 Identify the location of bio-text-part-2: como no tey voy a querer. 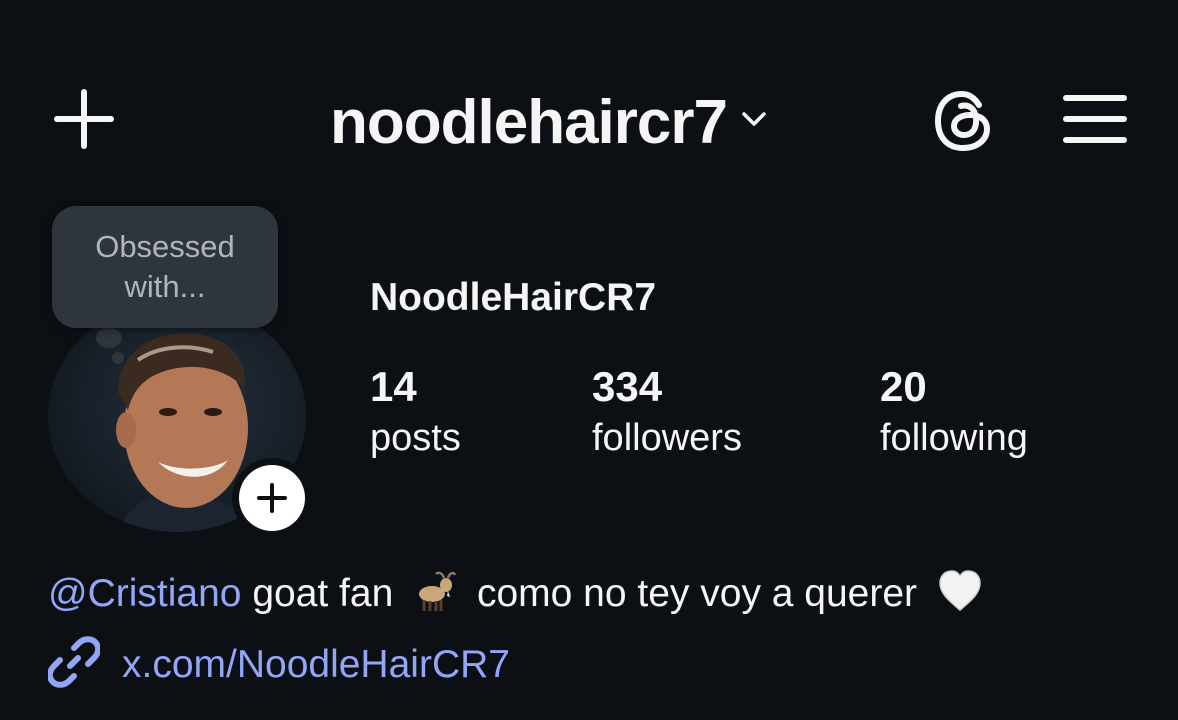
(697, 593).